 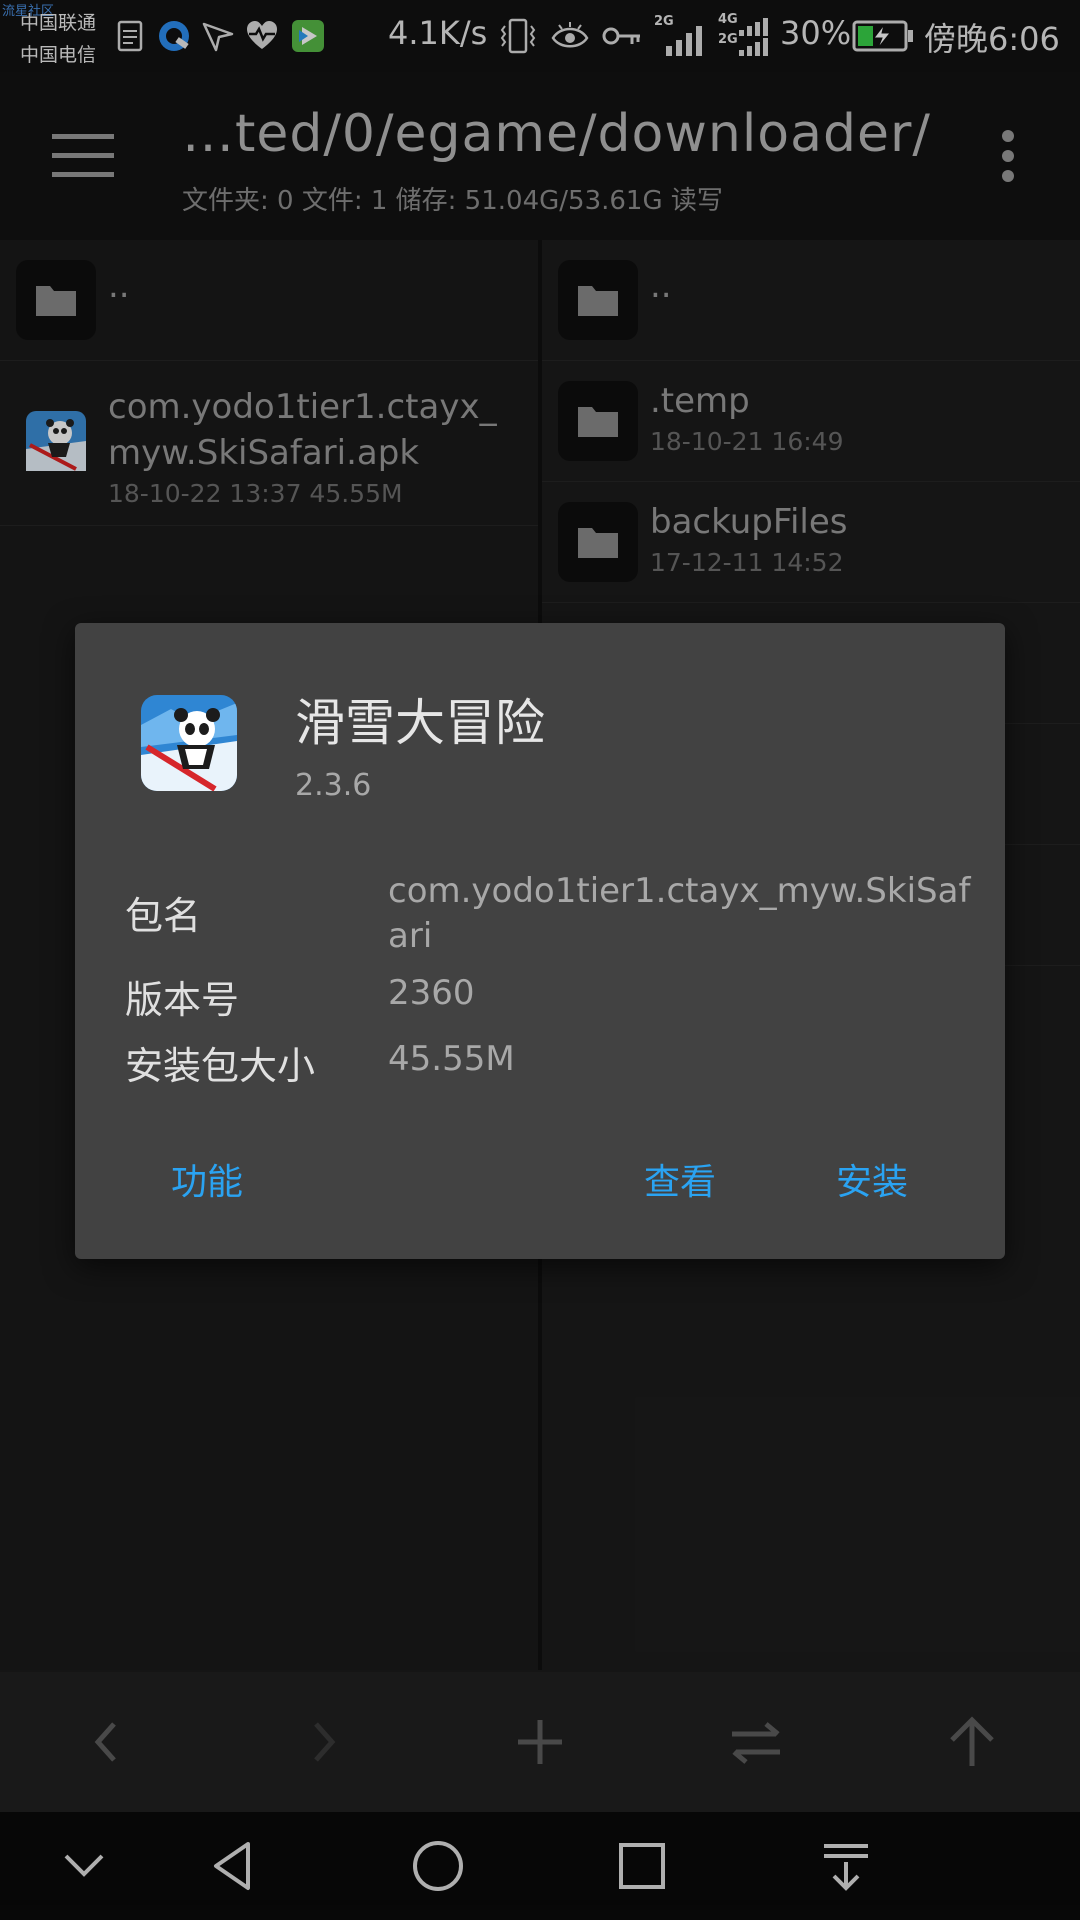 What do you see at coordinates (333, 785) in the screenshot?
I see `app-version: 2.3.6` at bounding box center [333, 785].